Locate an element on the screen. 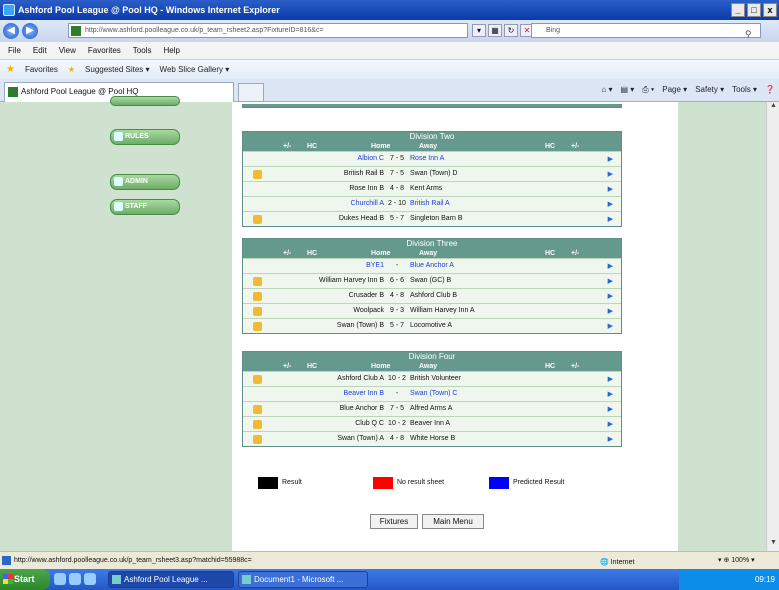 Image resolution: width=779 pixels, height=590 pixels. match-score: 2 - 10 is located at coordinates (397, 203).